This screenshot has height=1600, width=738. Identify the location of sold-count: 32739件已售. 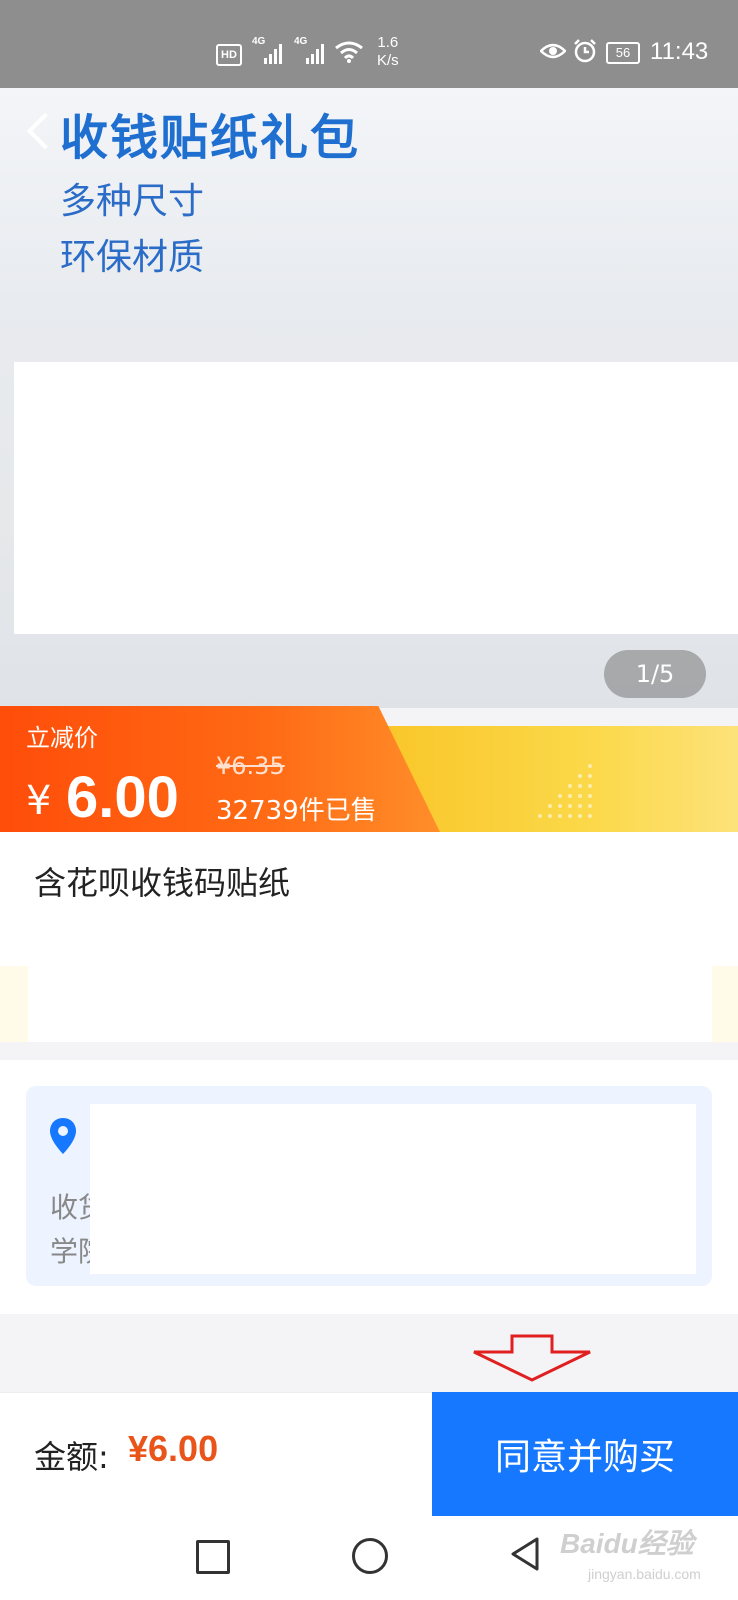
(296, 811).